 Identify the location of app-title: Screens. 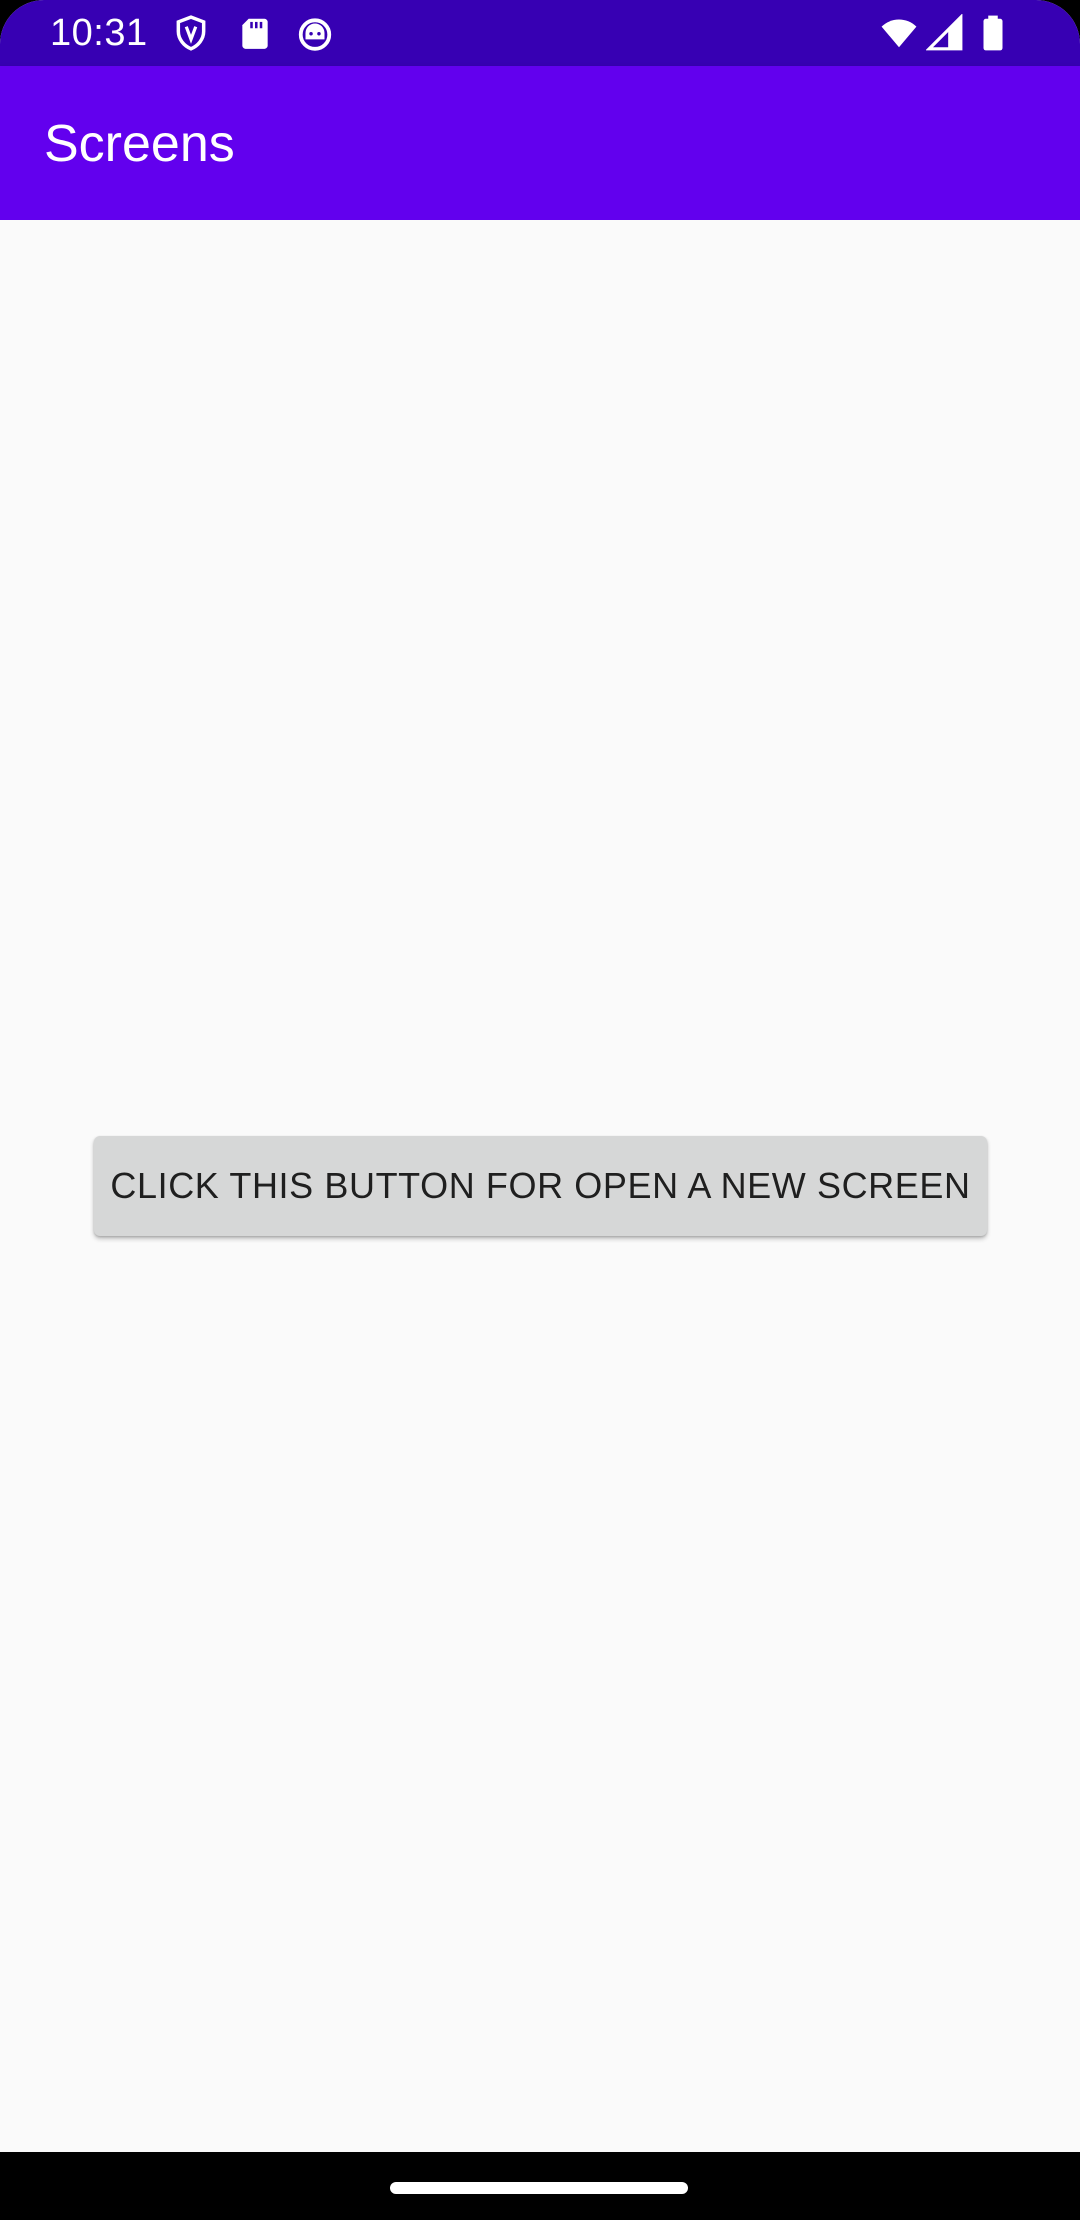
(139, 144).